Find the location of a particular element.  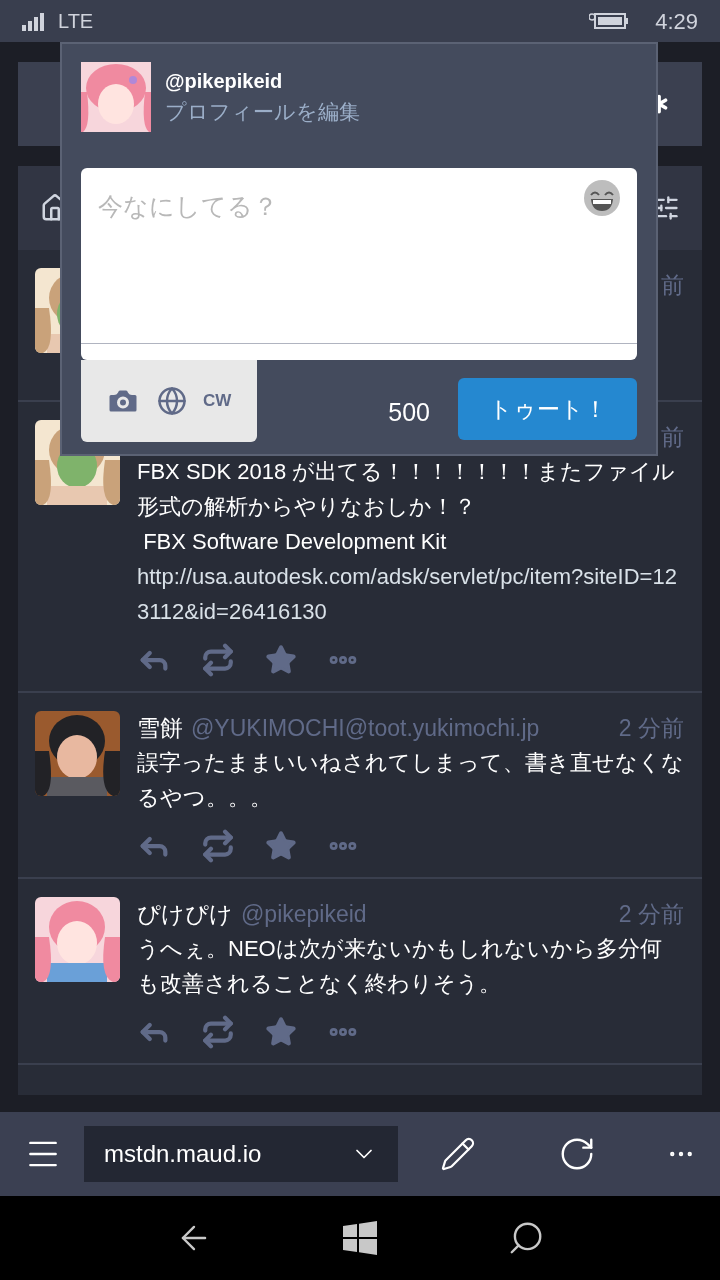

post-text: FBX SDK 2018 が出てる！！！！！！！またファイル形式の解析からやりなおしか！？ is located at coordinates (407, 489).